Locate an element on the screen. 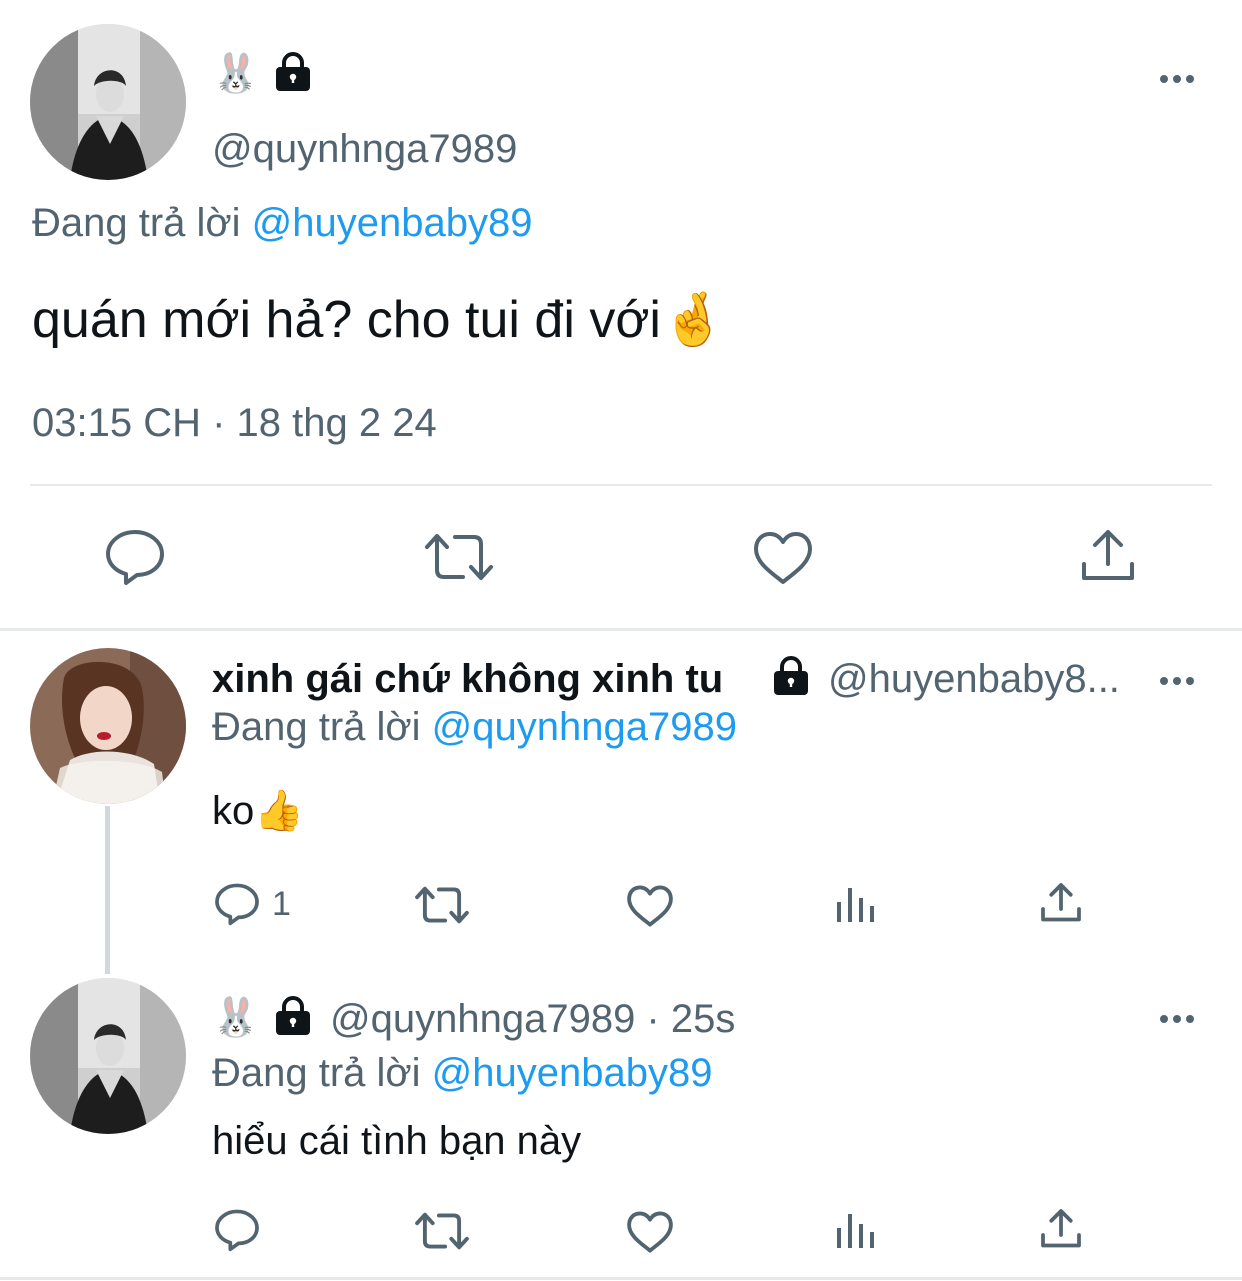 The image size is (1242, 1281). tweet-text: hiểu cái tình bạn này is located at coordinates (397, 1141).